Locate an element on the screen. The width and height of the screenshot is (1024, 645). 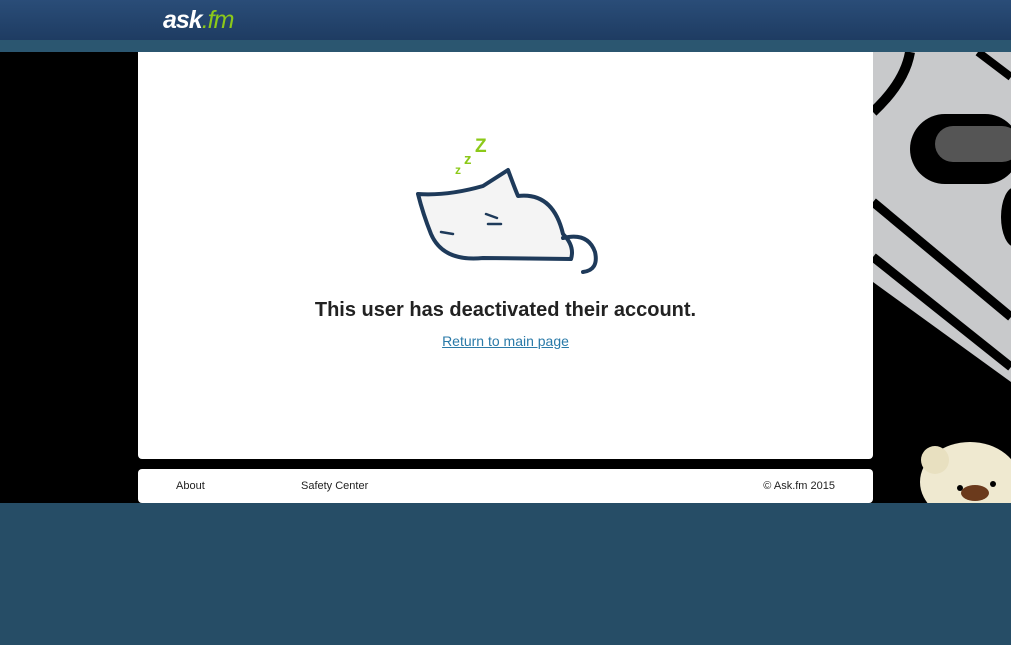
askfm-logo: ask.fm is located at coordinates (198, 20).